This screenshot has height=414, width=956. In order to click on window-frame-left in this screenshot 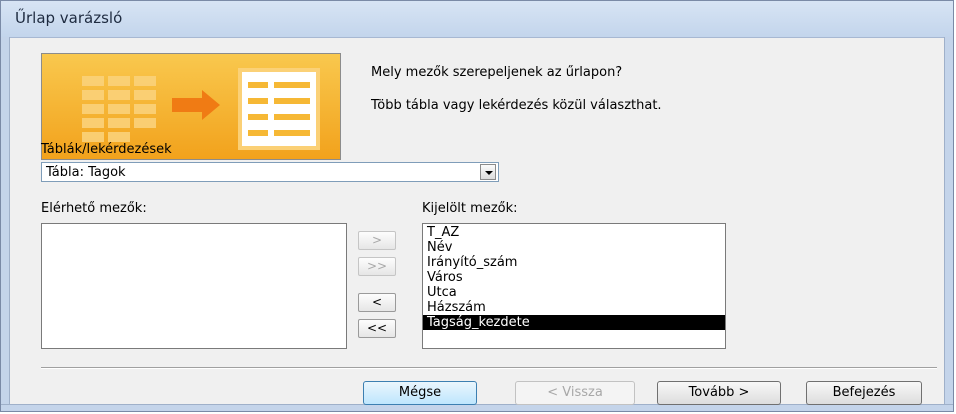, I will do `click(5, 224)`.